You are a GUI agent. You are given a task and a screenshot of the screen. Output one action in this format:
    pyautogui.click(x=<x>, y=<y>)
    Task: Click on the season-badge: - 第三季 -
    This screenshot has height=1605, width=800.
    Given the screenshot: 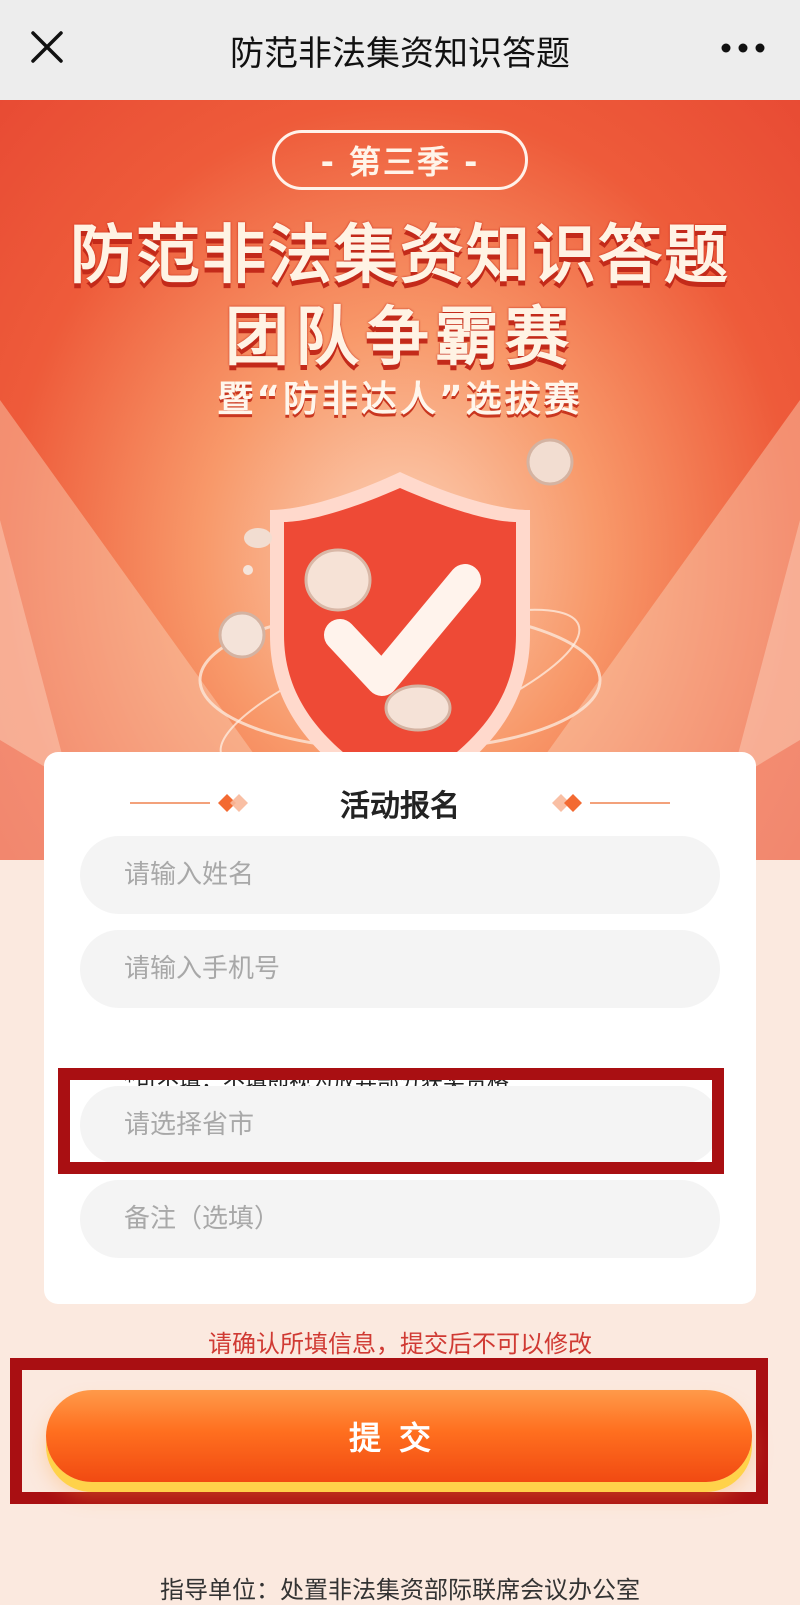 What is the action you would take?
    pyautogui.click(x=400, y=160)
    